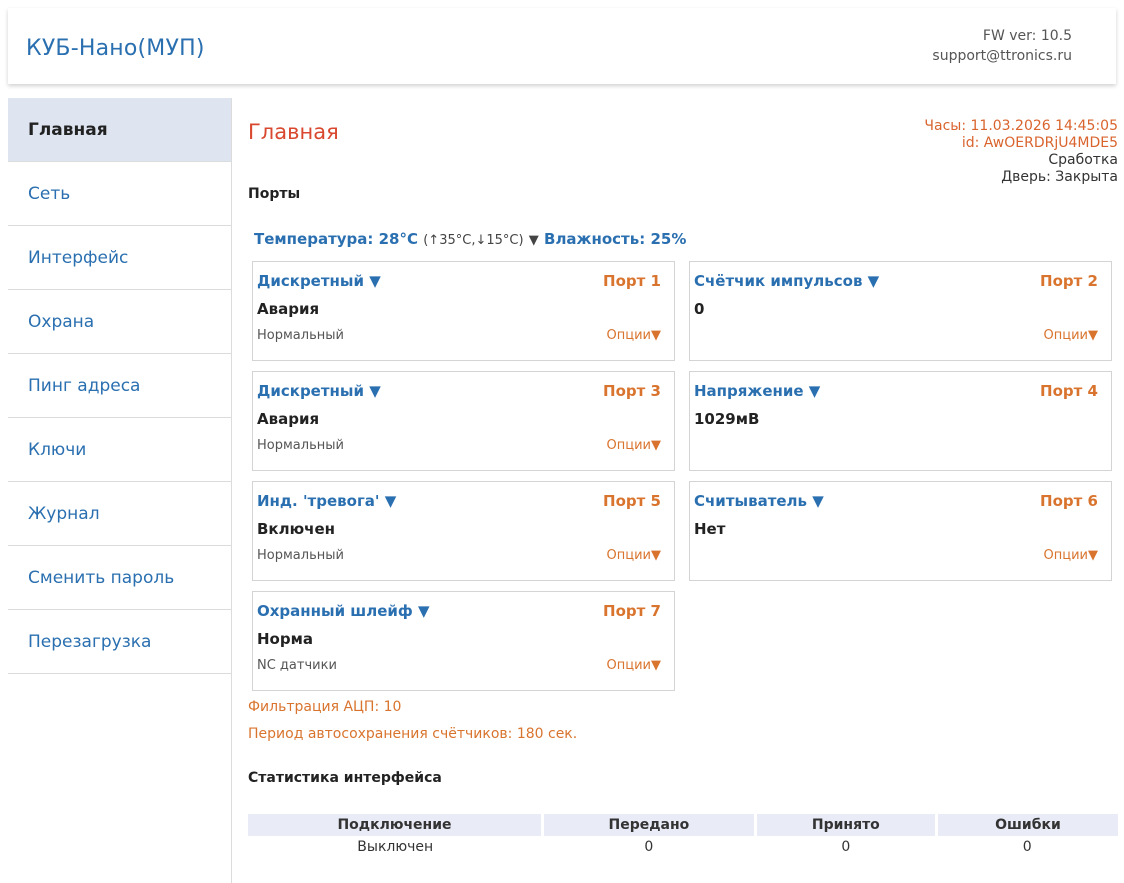 The height and width of the screenshot is (883, 1124). Describe the element at coordinates (900, 311) in the screenshot. I see `port-card: Счётчик импульсов ▼ Порт 2 0 Опции▼` at that location.